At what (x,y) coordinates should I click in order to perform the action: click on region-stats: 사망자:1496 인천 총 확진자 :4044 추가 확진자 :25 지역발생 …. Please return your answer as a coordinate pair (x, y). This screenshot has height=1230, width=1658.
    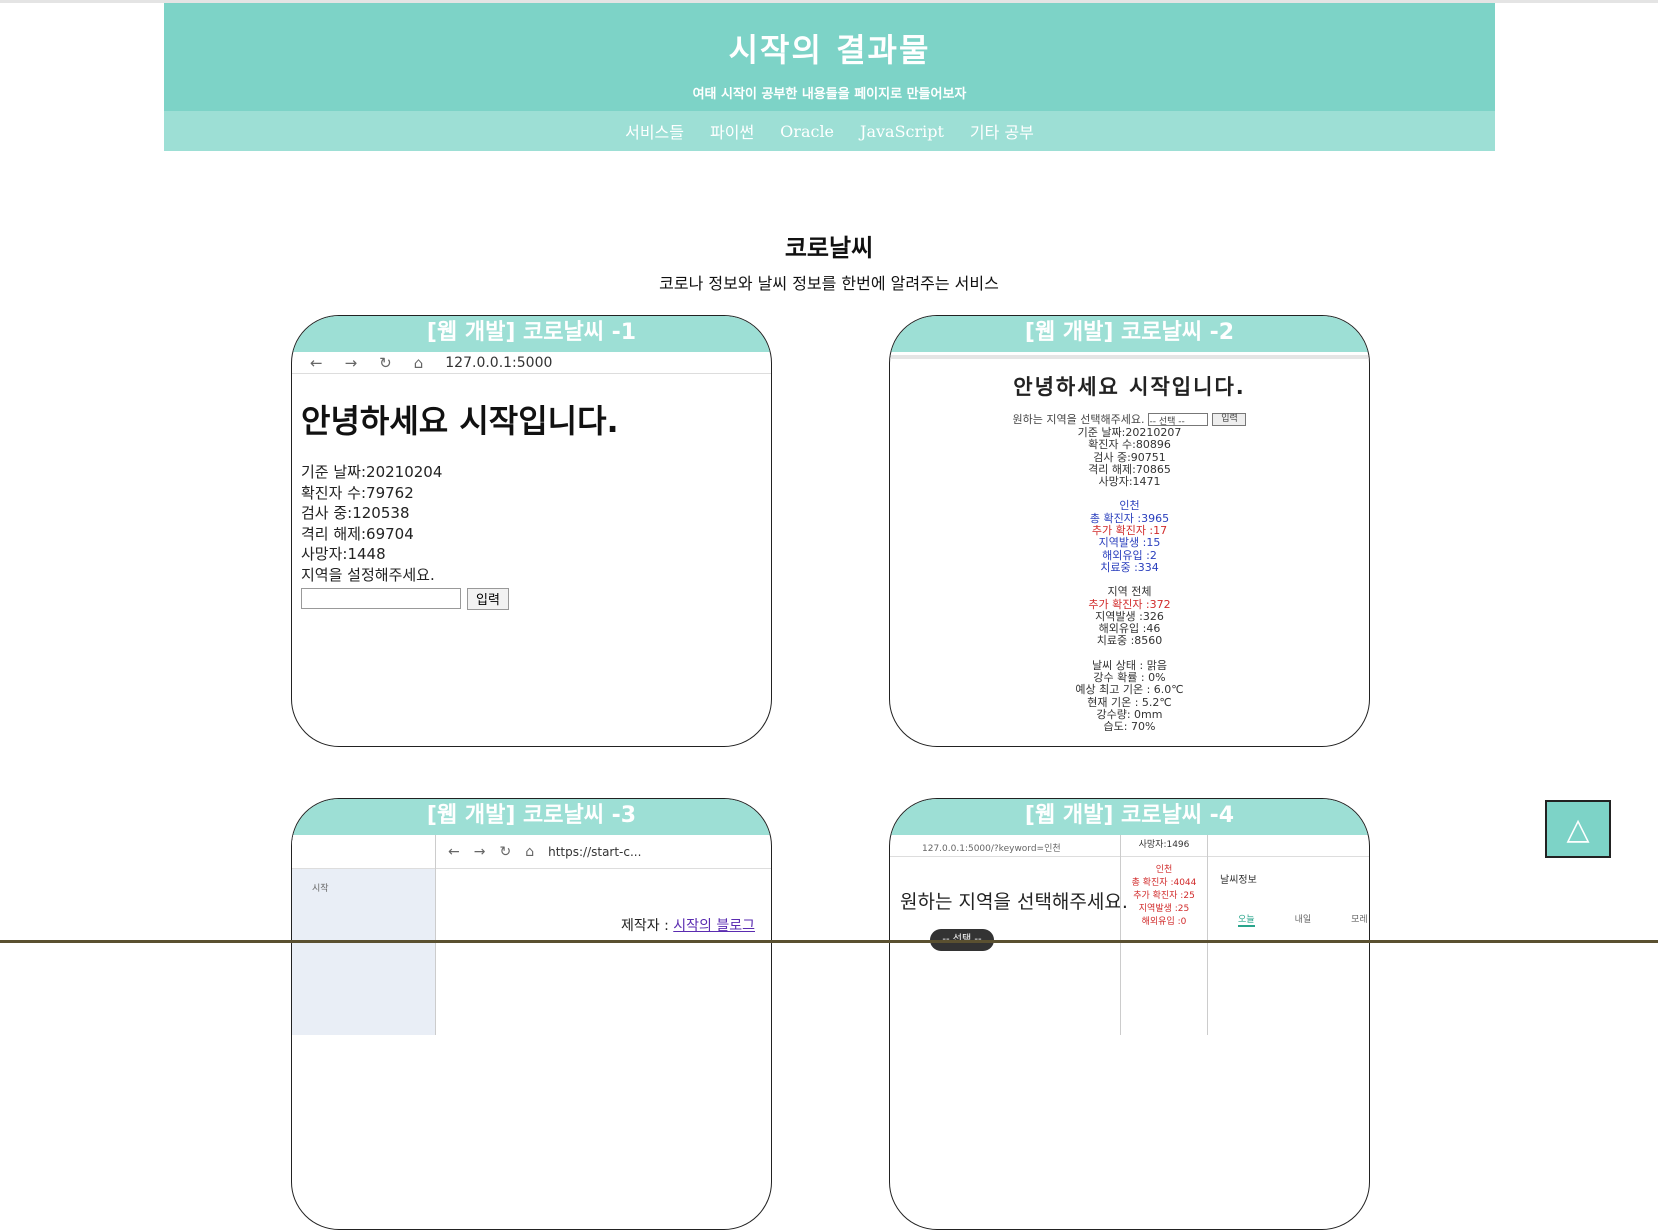
    Looking at the image, I should click on (1164, 935).